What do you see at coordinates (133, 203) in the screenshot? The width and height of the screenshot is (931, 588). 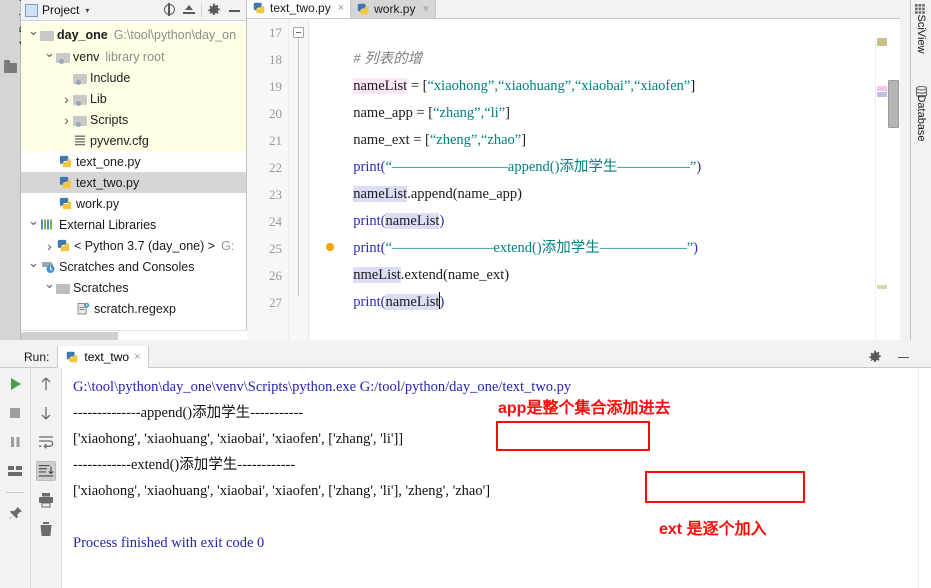 I see `tree-item-work-py: work.py` at bounding box center [133, 203].